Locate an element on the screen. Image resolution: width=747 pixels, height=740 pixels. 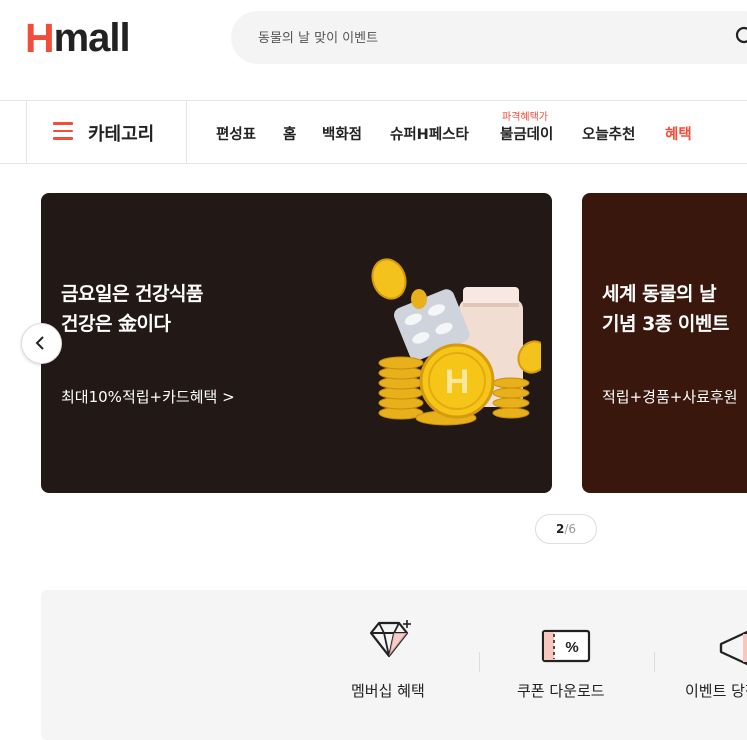
search-bar is located at coordinates (489, 37).